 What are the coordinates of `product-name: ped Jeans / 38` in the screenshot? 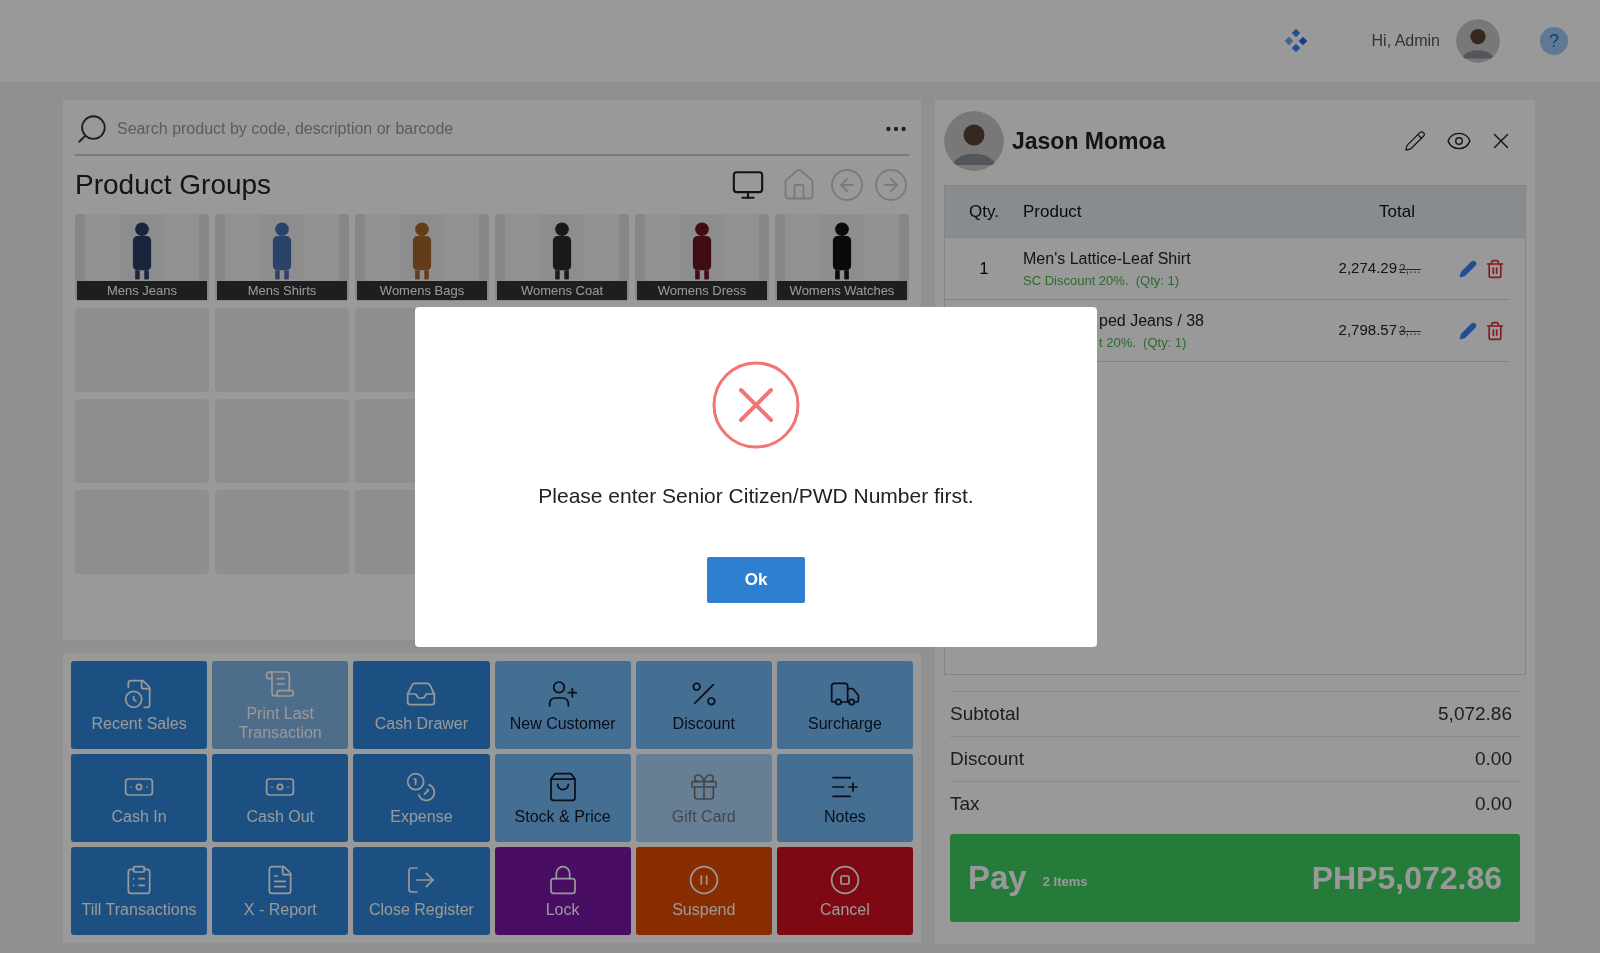 It's located at (1152, 320).